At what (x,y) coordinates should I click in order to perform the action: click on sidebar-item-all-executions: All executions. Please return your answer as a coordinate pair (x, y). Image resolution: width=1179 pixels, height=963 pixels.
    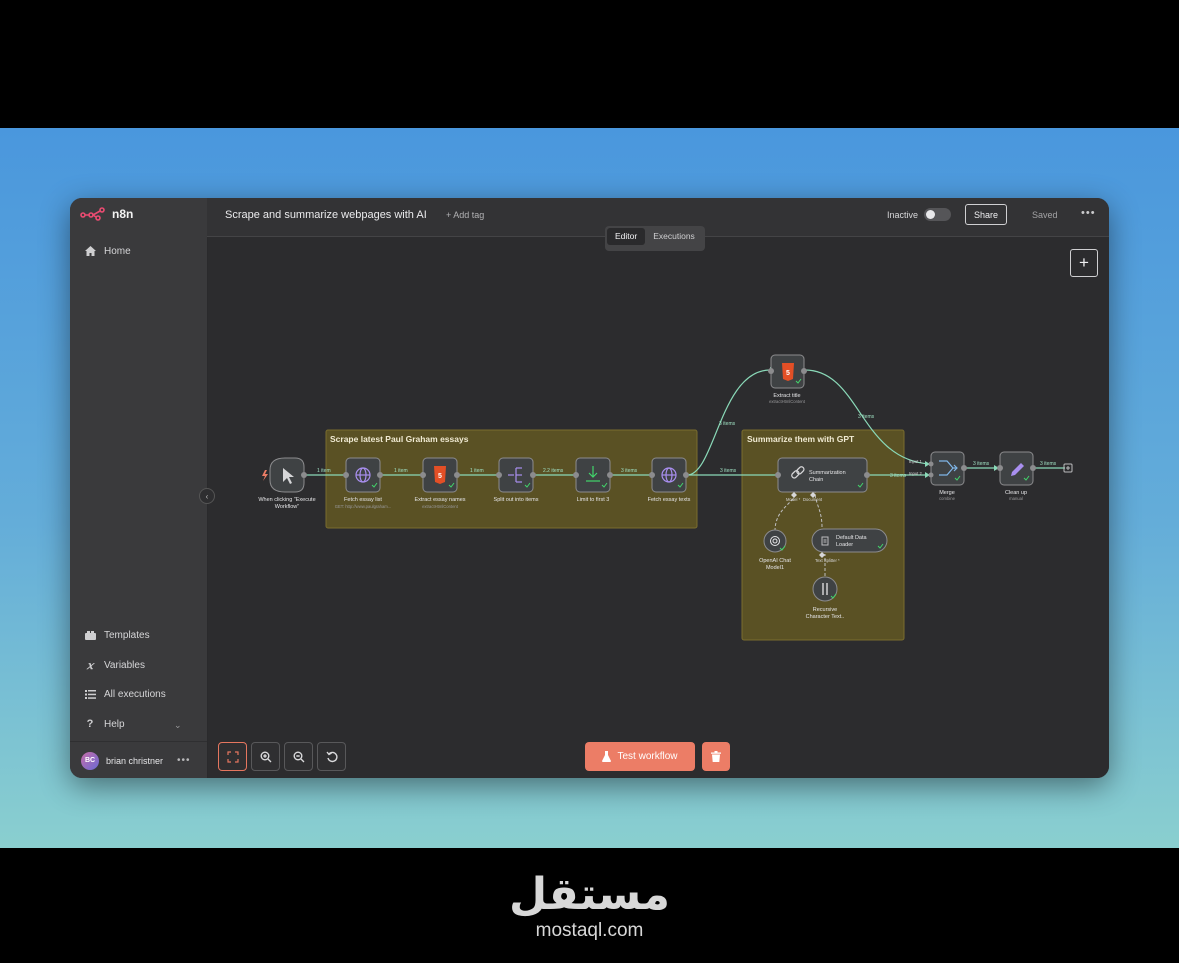
    Looking at the image, I should click on (125, 694).